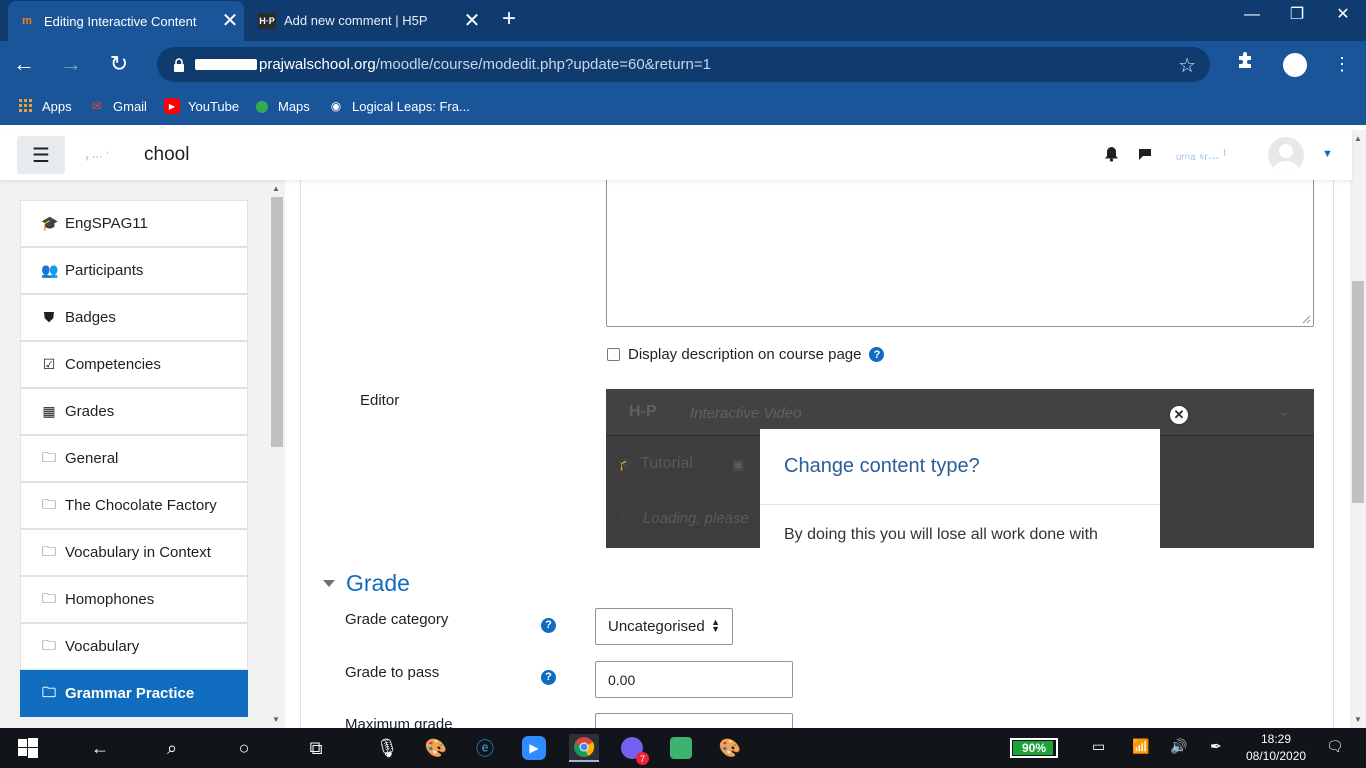  Describe the element at coordinates (613, 354) in the screenshot. I see `display-description-checkbox` at that location.